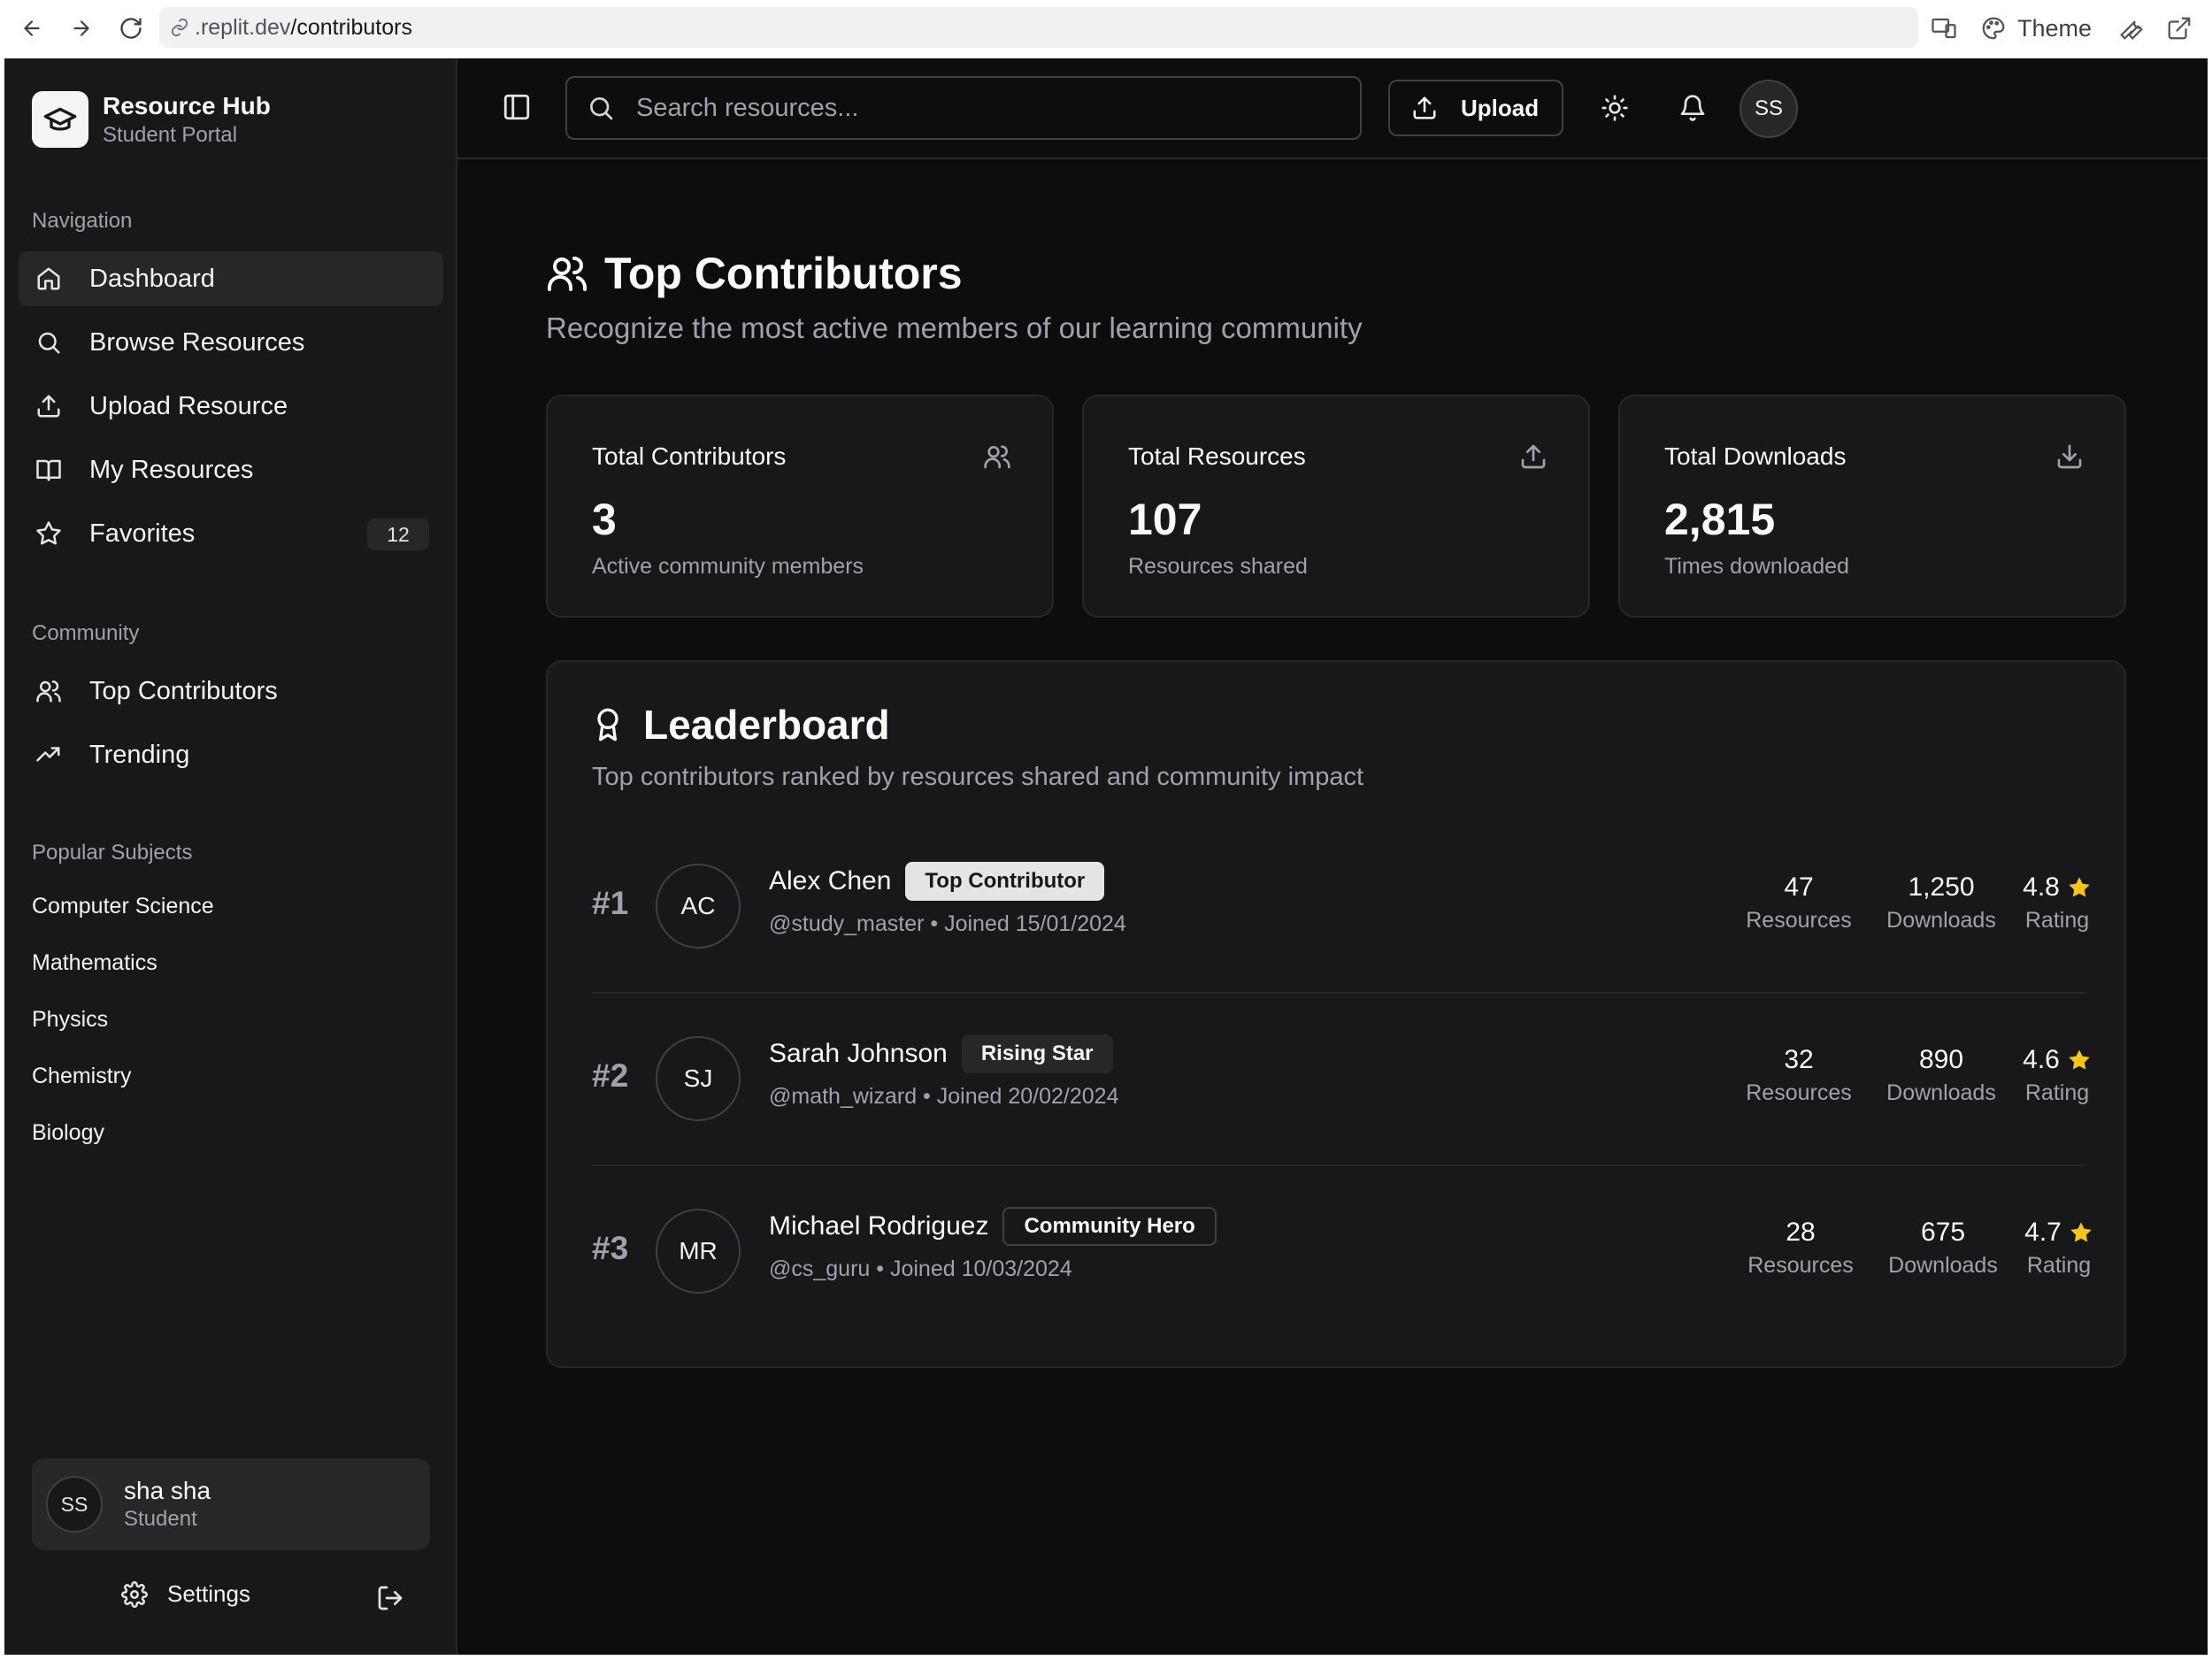 The image size is (2212, 1660). Describe the element at coordinates (2043, 1232) in the screenshot. I see `metric-value: 4.7` at that location.